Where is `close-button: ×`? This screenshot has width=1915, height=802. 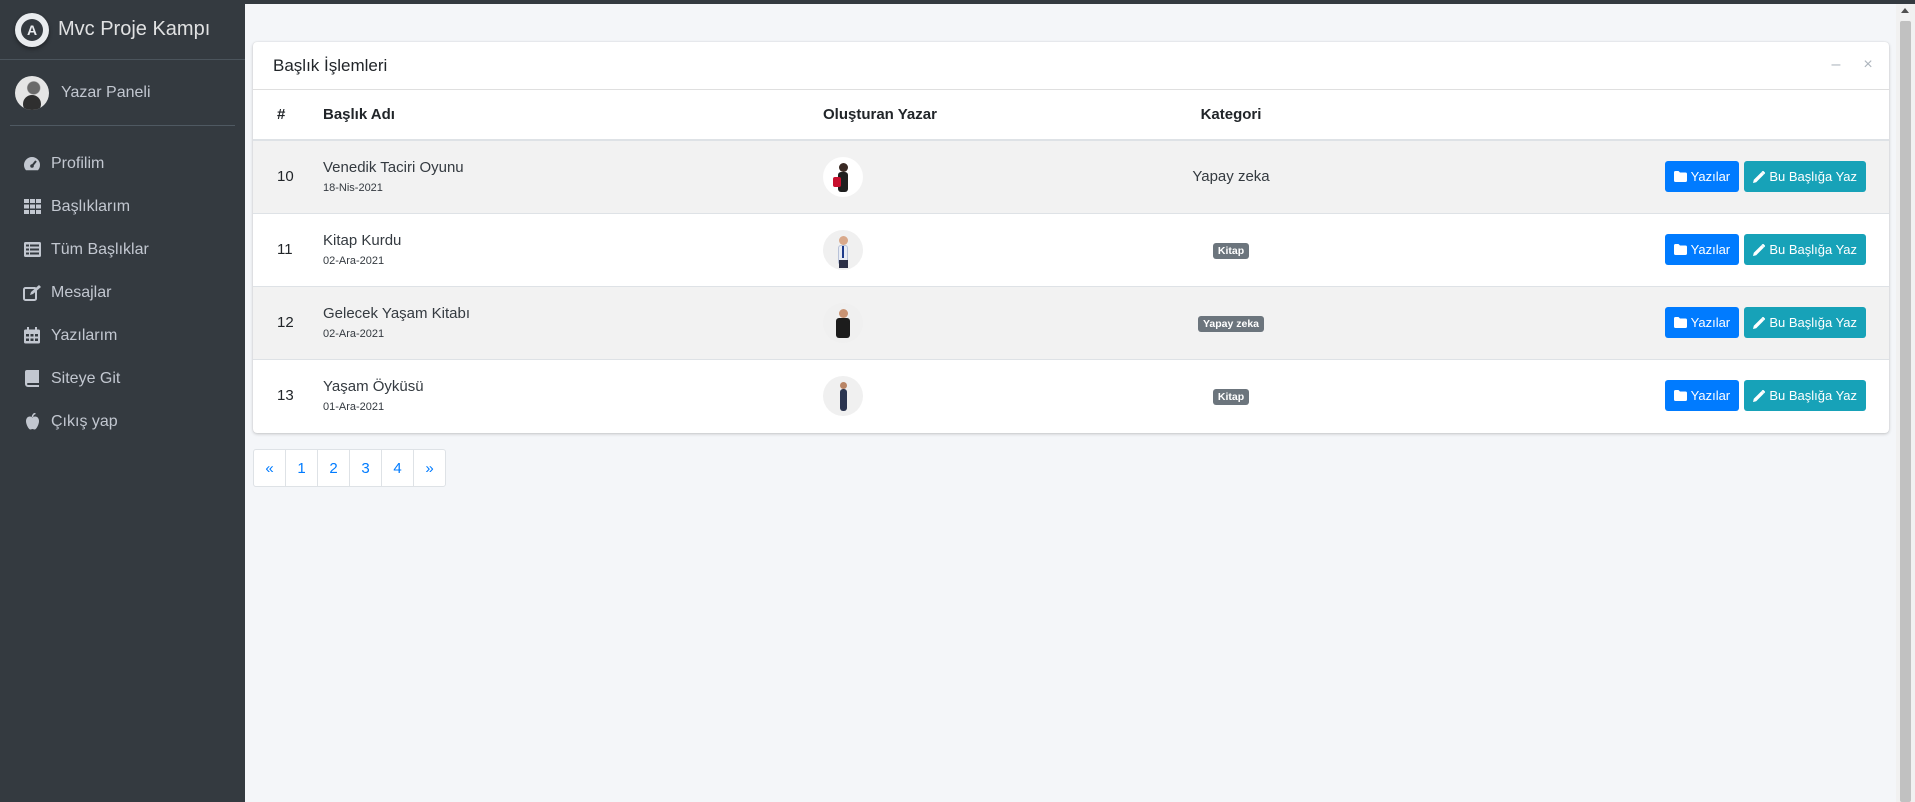 close-button: × is located at coordinates (1868, 65).